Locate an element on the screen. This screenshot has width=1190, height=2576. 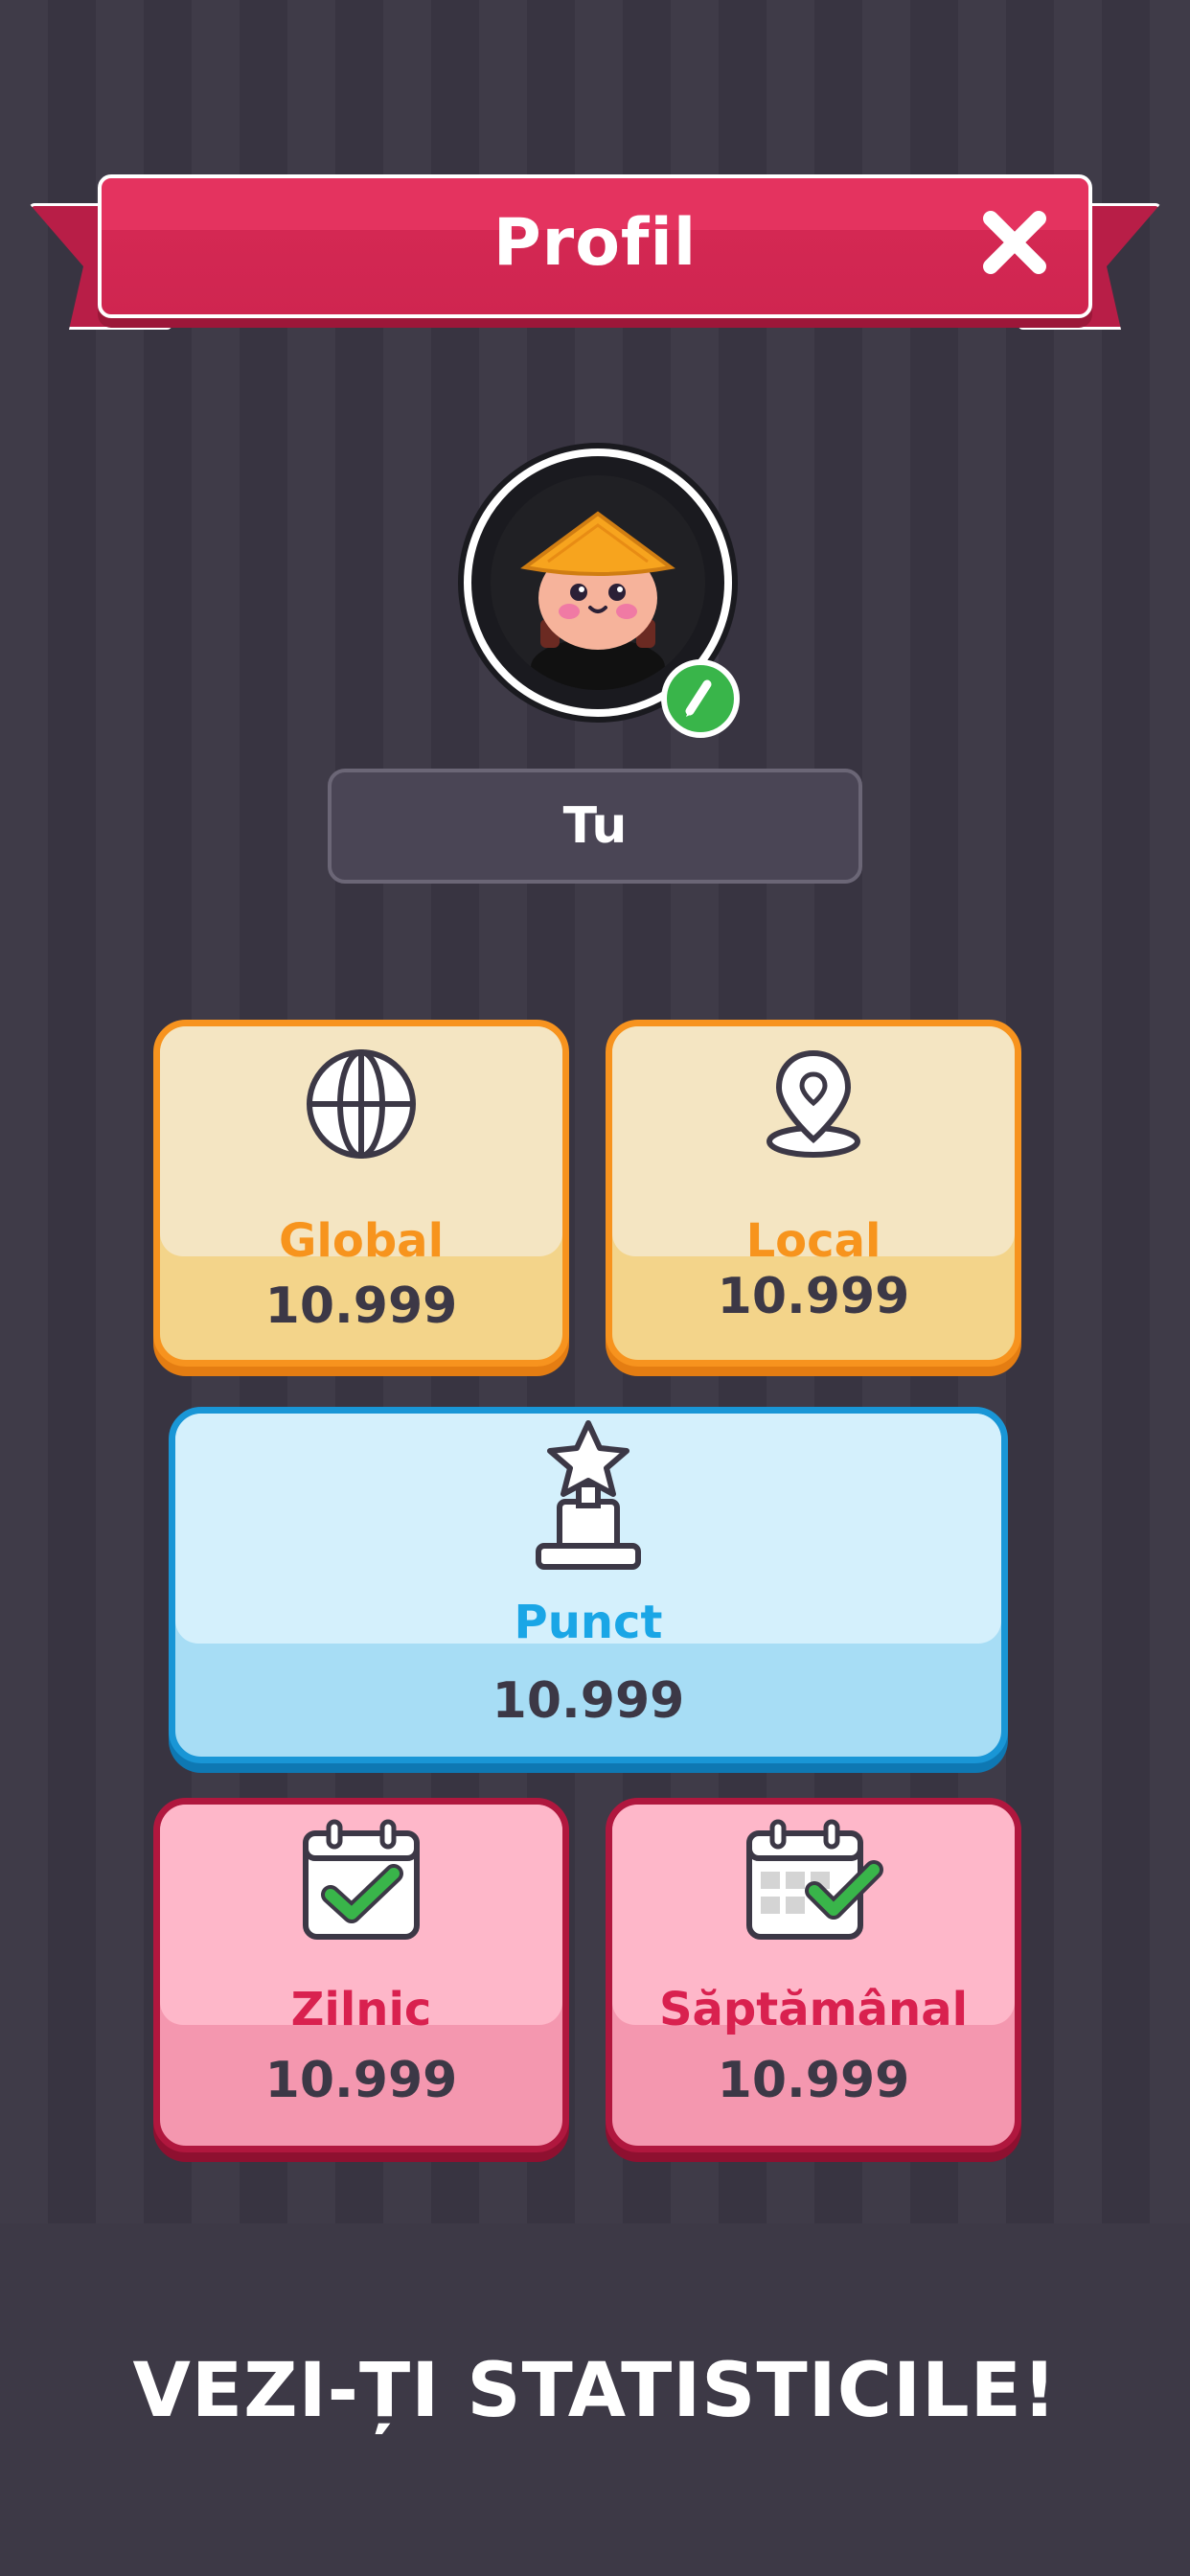
stat-value-saptamanal: 10.999 is located at coordinates (813, 2080).